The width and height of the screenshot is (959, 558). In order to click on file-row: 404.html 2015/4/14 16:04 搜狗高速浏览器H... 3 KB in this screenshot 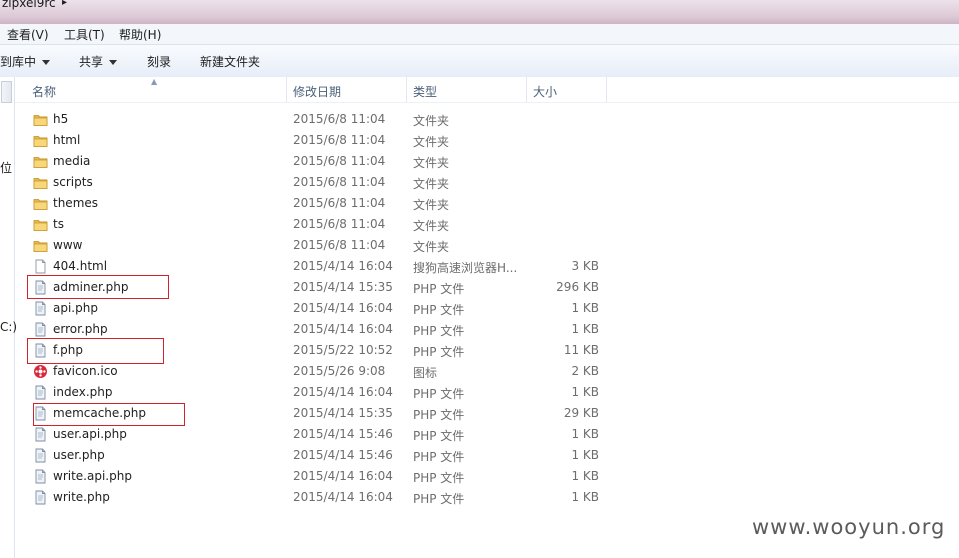, I will do `click(479, 266)`.